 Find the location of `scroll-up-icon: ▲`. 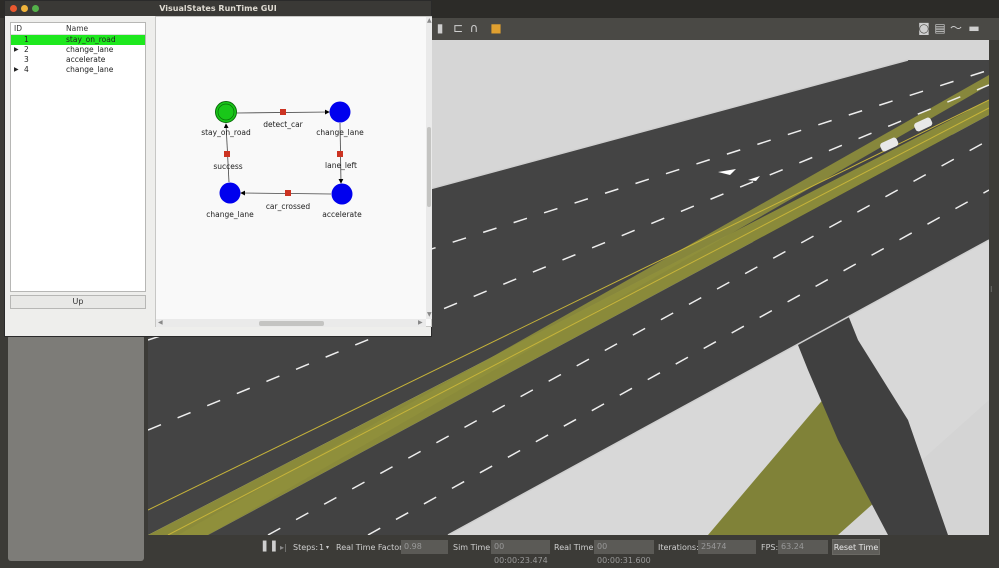

scroll-up-icon: ▲ is located at coordinates (429, 21).